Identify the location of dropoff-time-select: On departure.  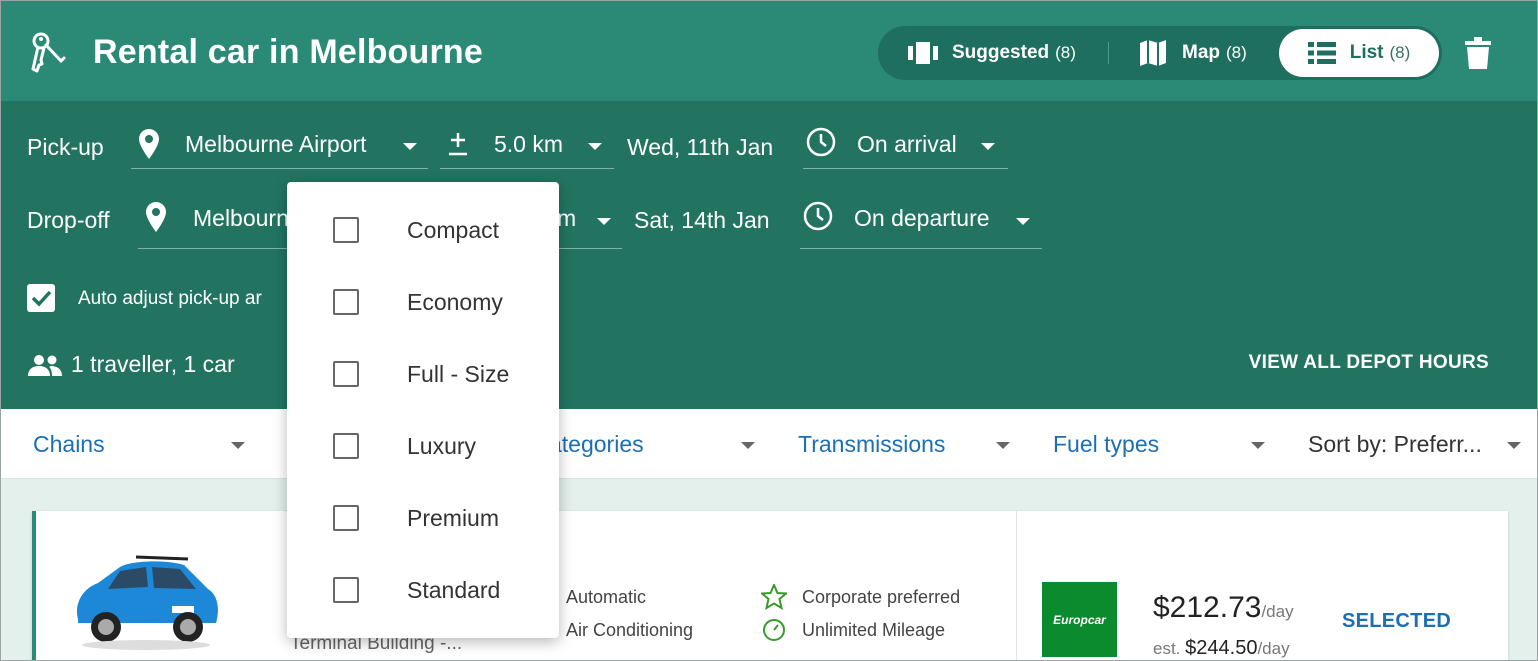
(921, 224).